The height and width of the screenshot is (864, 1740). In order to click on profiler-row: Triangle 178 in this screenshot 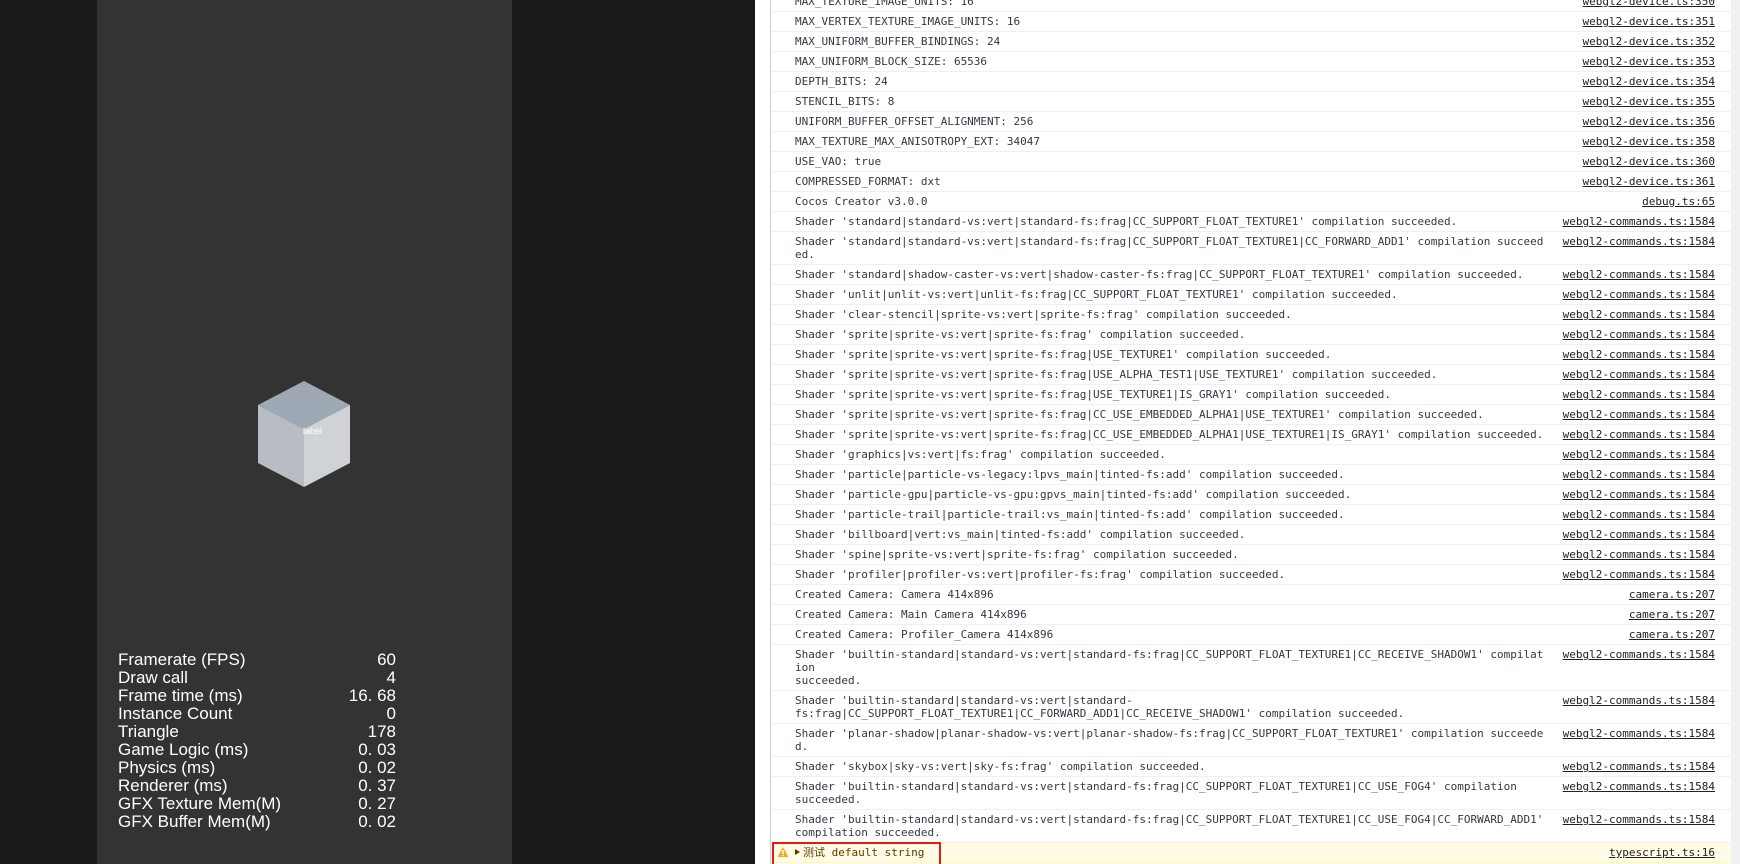, I will do `click(257, 732)`.